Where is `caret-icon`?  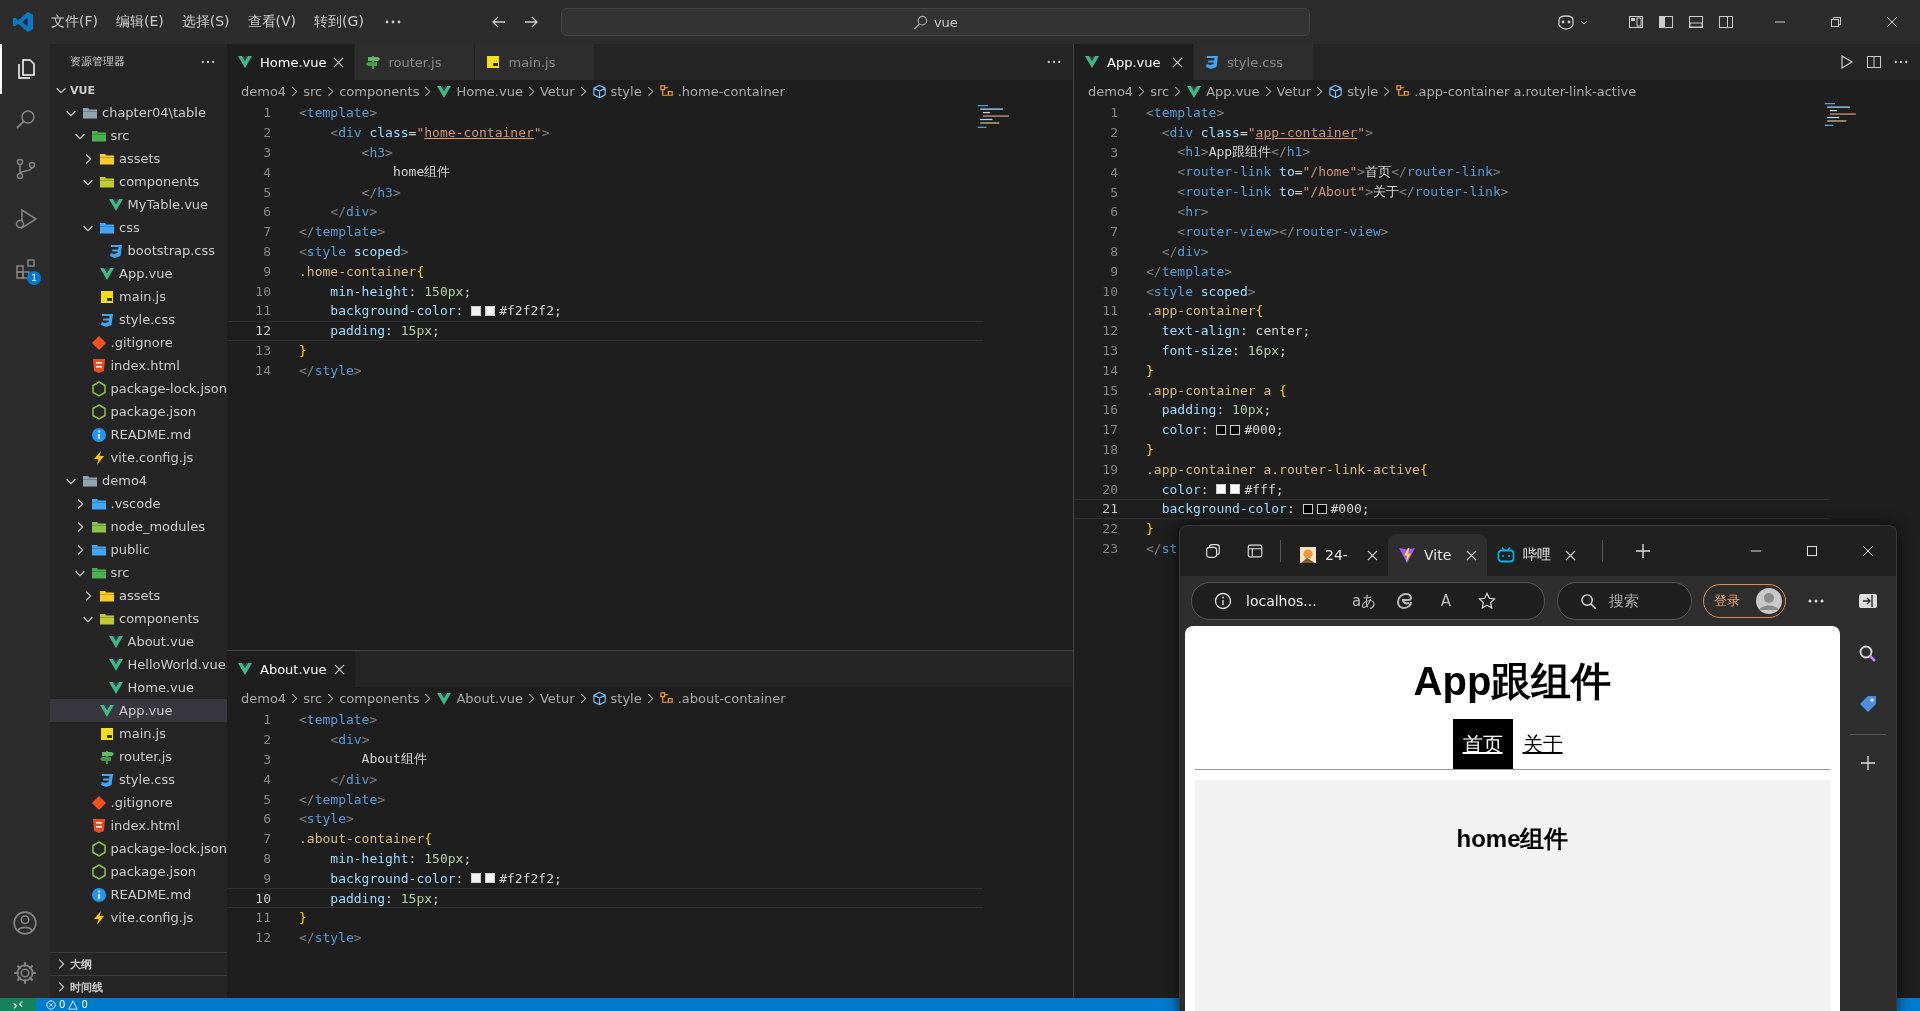 caret-icon is located at coordinates (1584, 22).